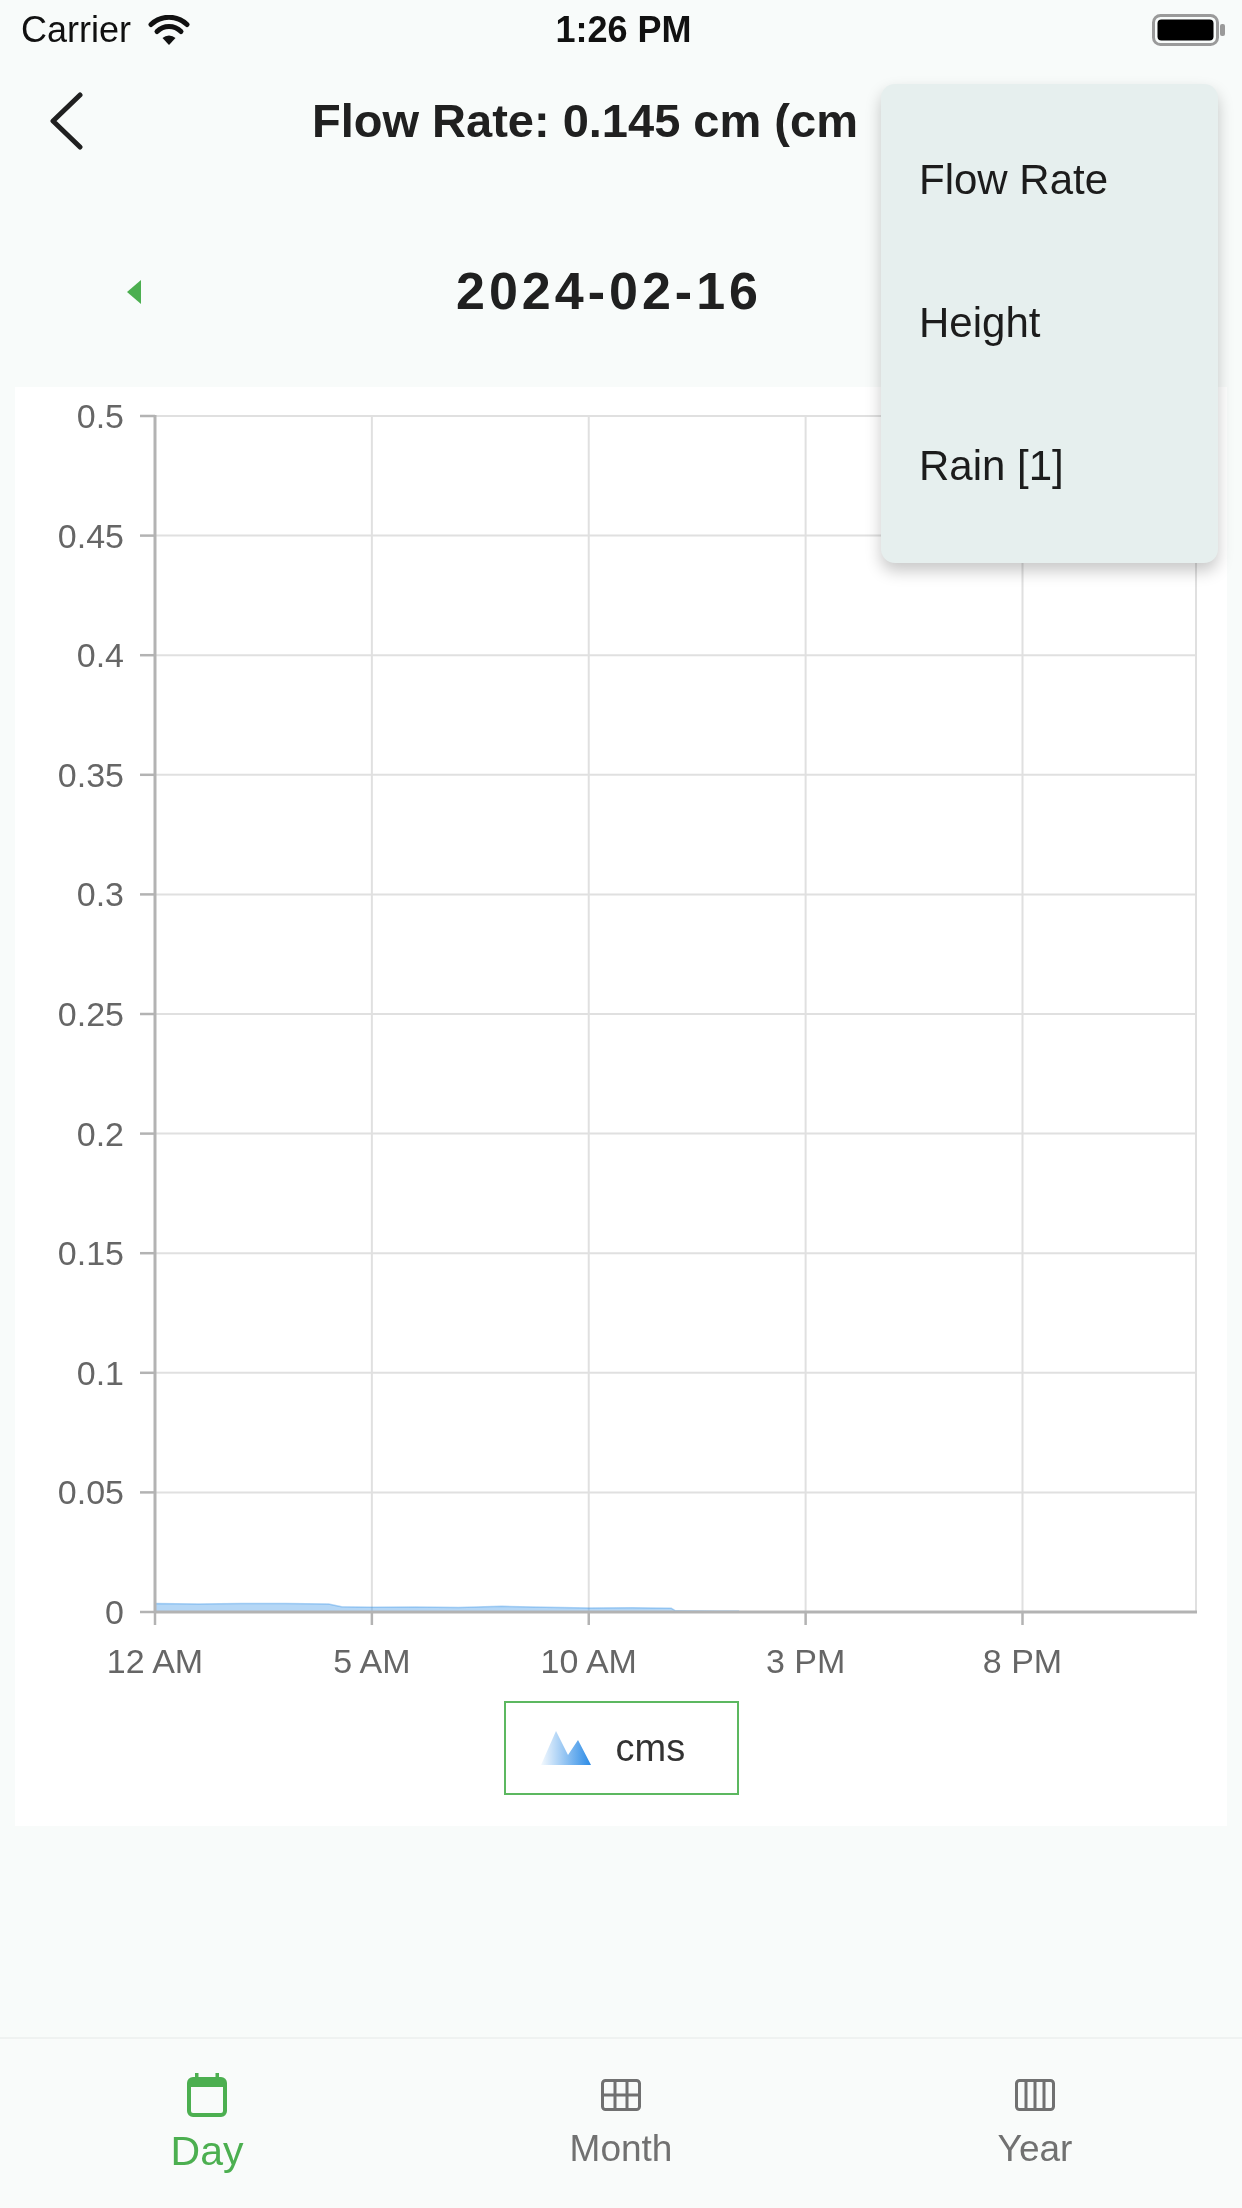 The width and height of the screenshot is (1242, 2208). I want to click on menu-item: Height, so click(1049, 323).